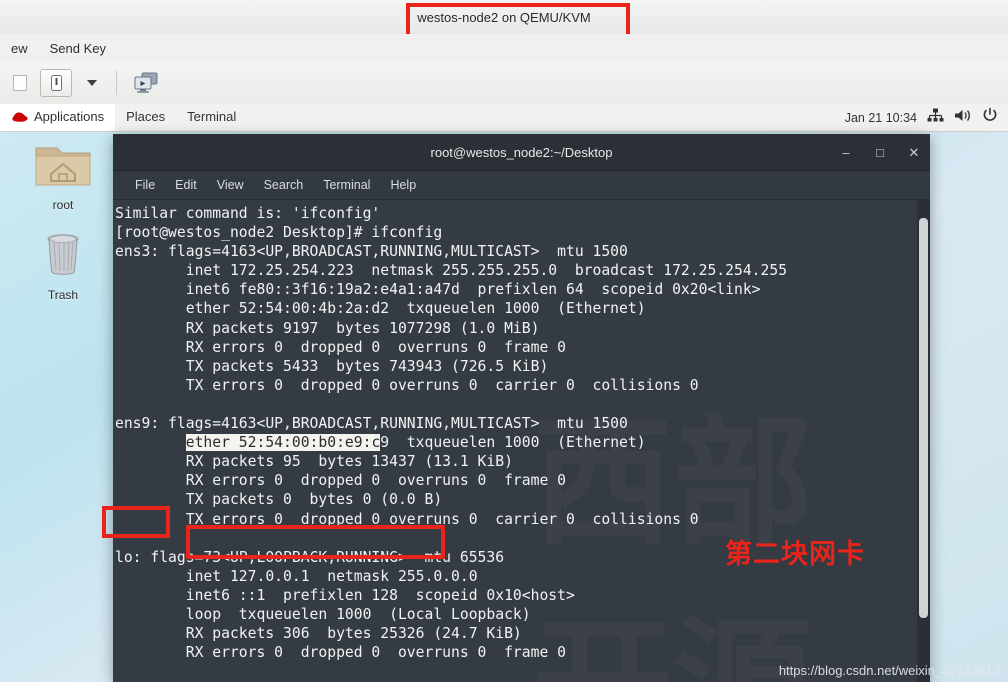 This screenshot has width=1008, height=682. What do you see at coordinates (279, 233) in the screenshot?
I see `terminal-line: [root@westos_node2 Desktop]# ifconfig` at bounding box center [279, 233].